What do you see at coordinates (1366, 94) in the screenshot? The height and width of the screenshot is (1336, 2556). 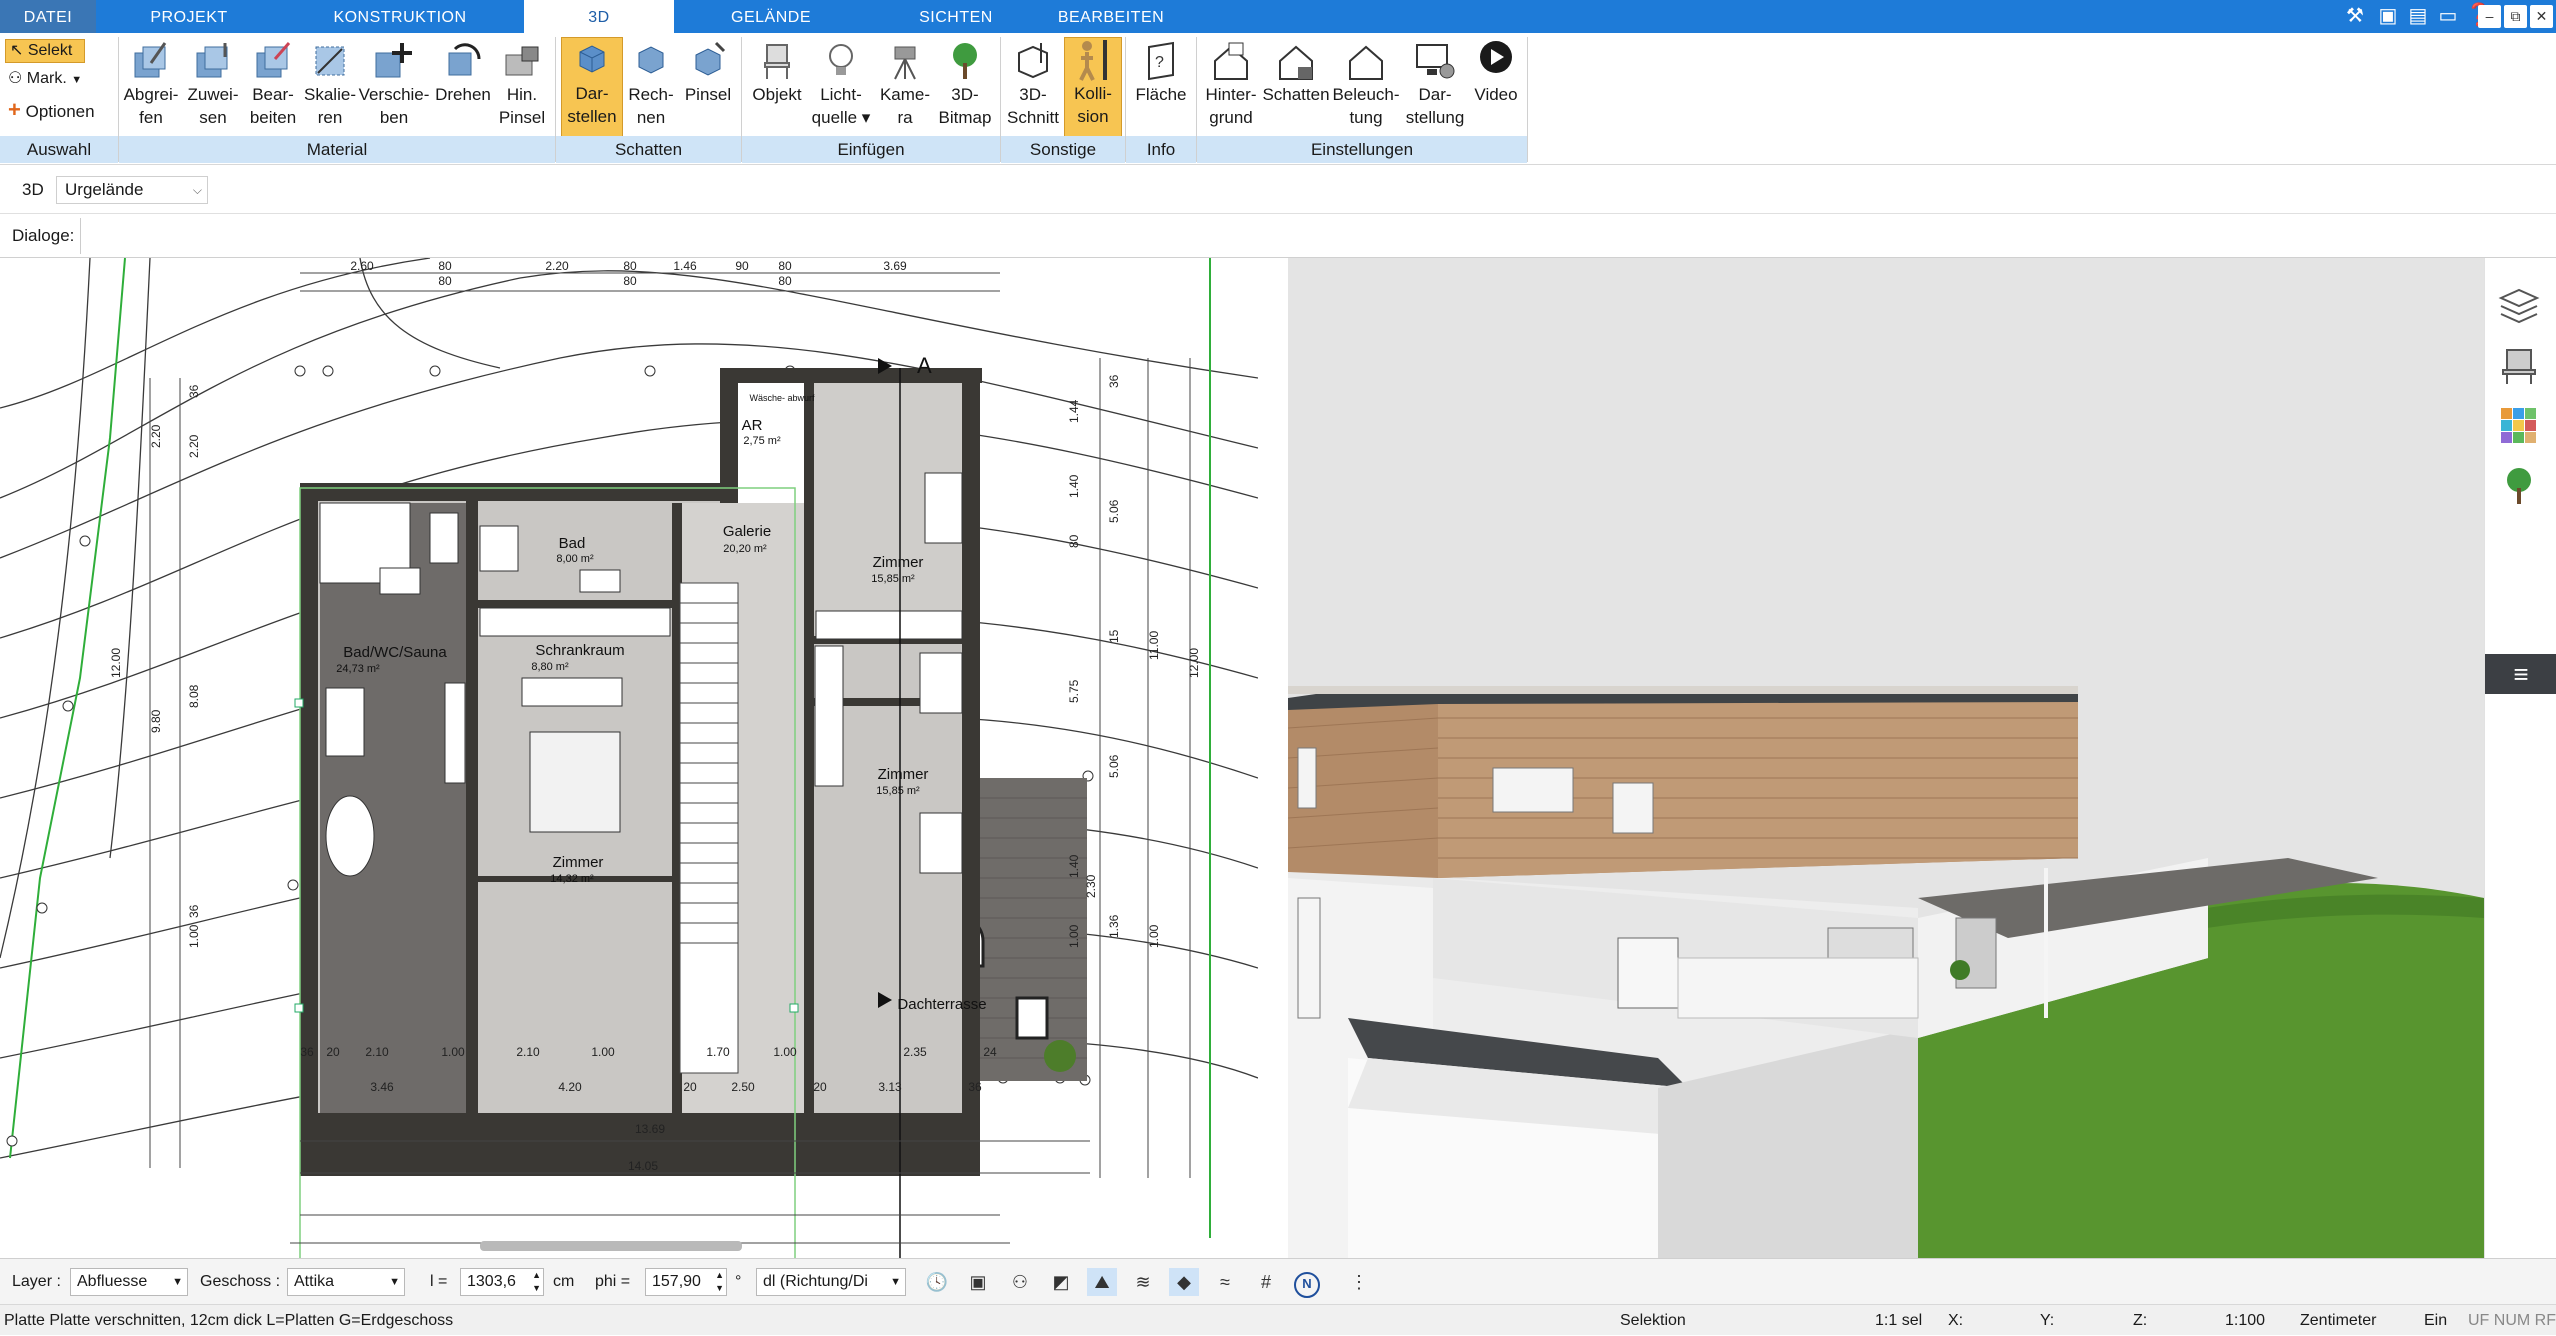 I see `button-label-line1: Beleuch-` at bounding box center [1366, 94].